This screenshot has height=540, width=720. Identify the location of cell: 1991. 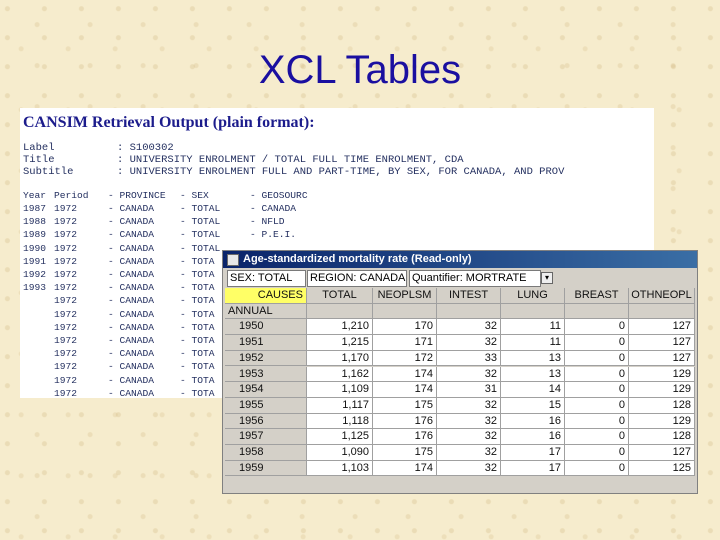
(35, 261).